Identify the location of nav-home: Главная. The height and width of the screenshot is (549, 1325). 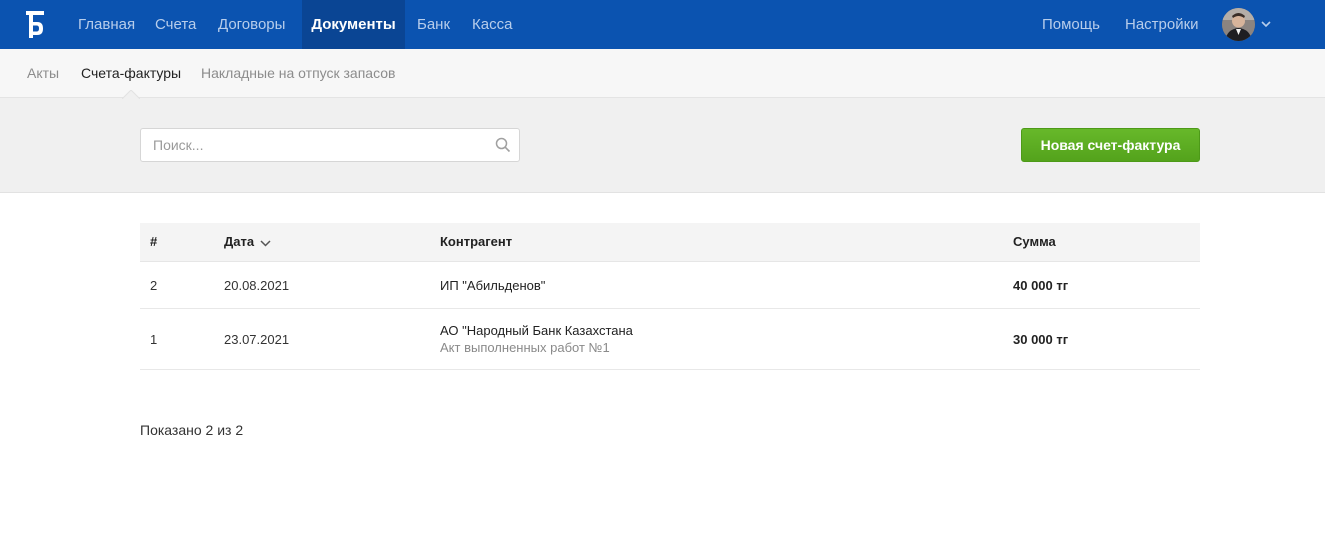
(106, 24).